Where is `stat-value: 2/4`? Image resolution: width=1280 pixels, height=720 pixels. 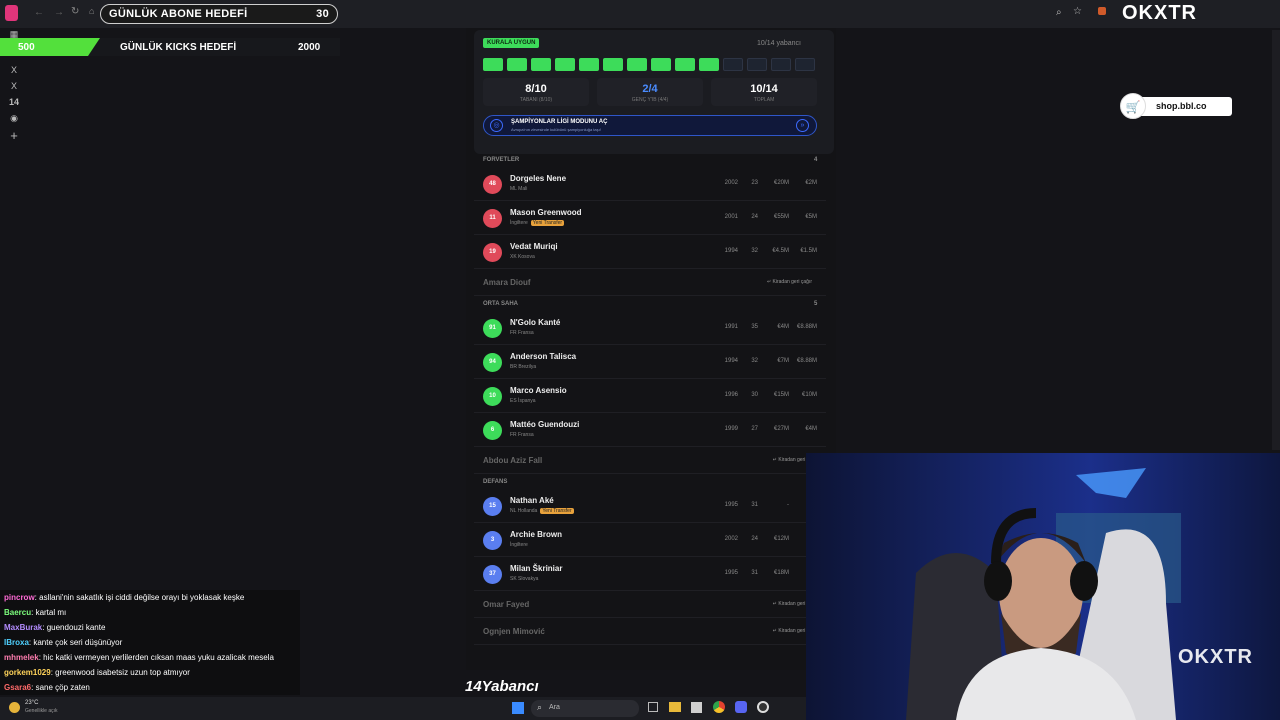
stat-value: 2/4 is located at coordinates (650, 89).